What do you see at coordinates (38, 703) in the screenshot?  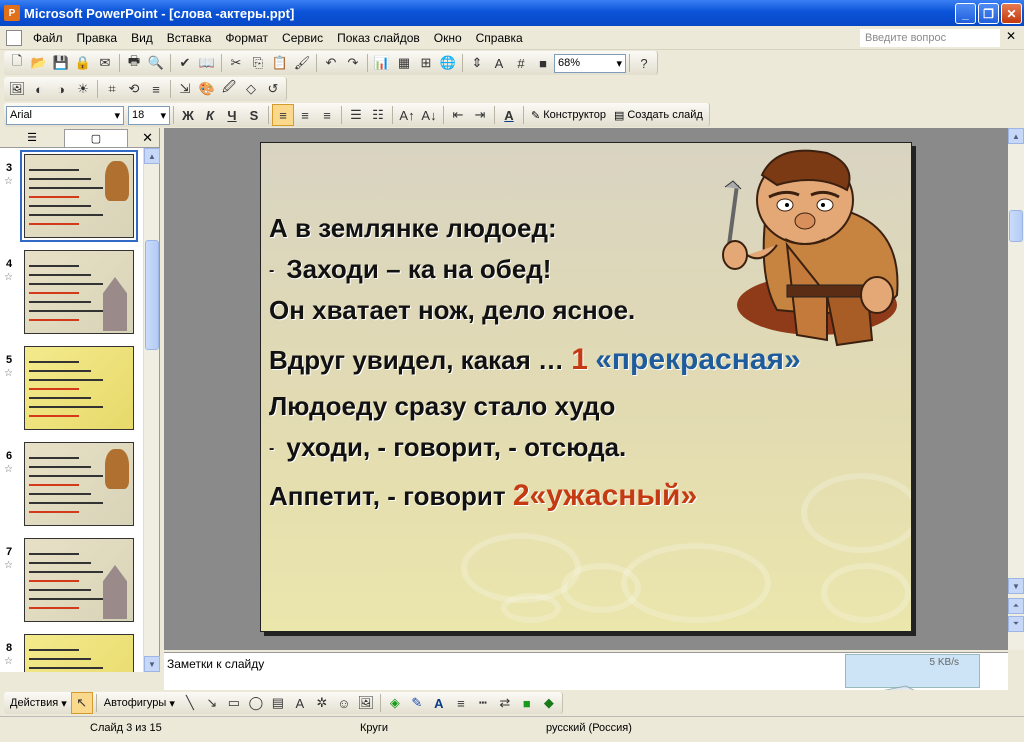 I see `actions-menu: Действия ▾` at bounding box center [38, 703].